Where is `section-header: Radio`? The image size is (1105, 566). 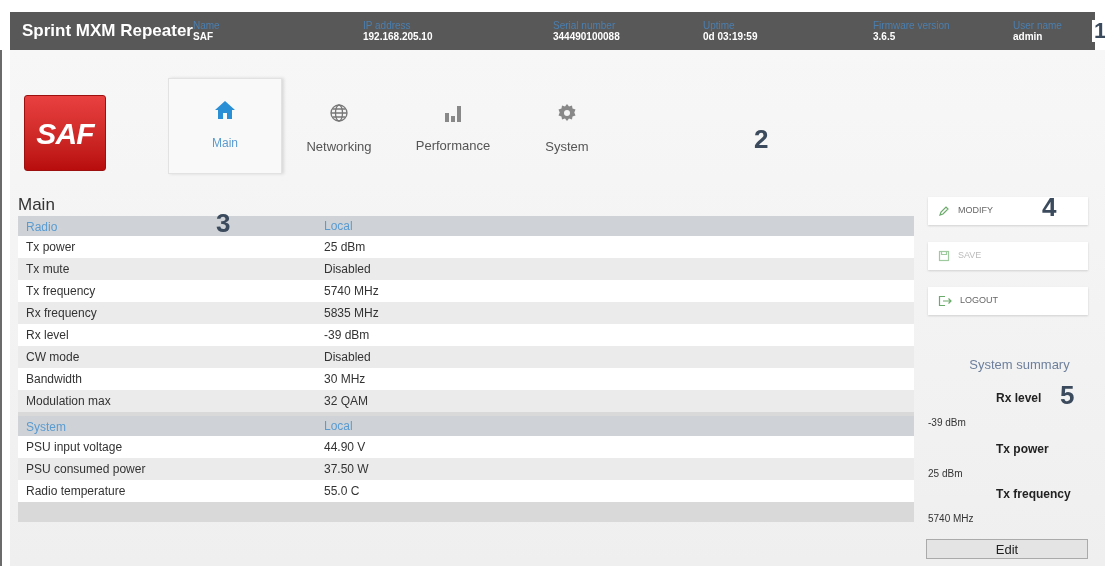 section-header: Radio is located at coordinates (42, 227).